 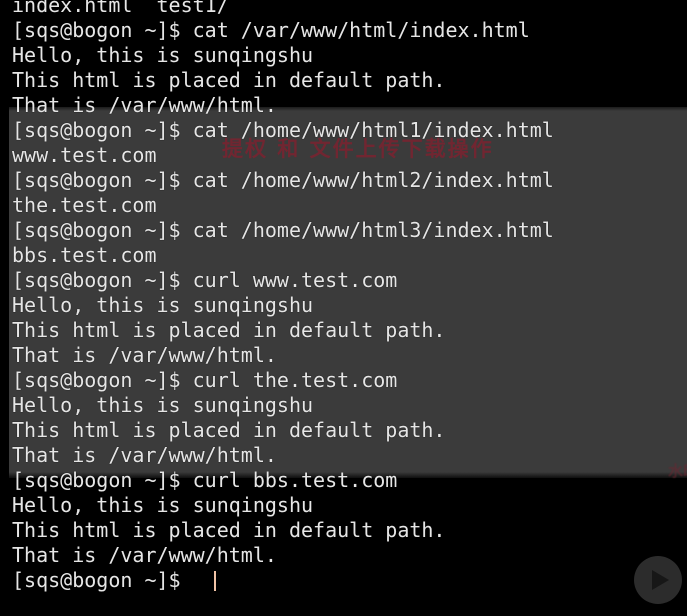 What do you see at coordinates (215, 581) in the screenshot?
I see `text-cursor` at bounding box center [215, 581].